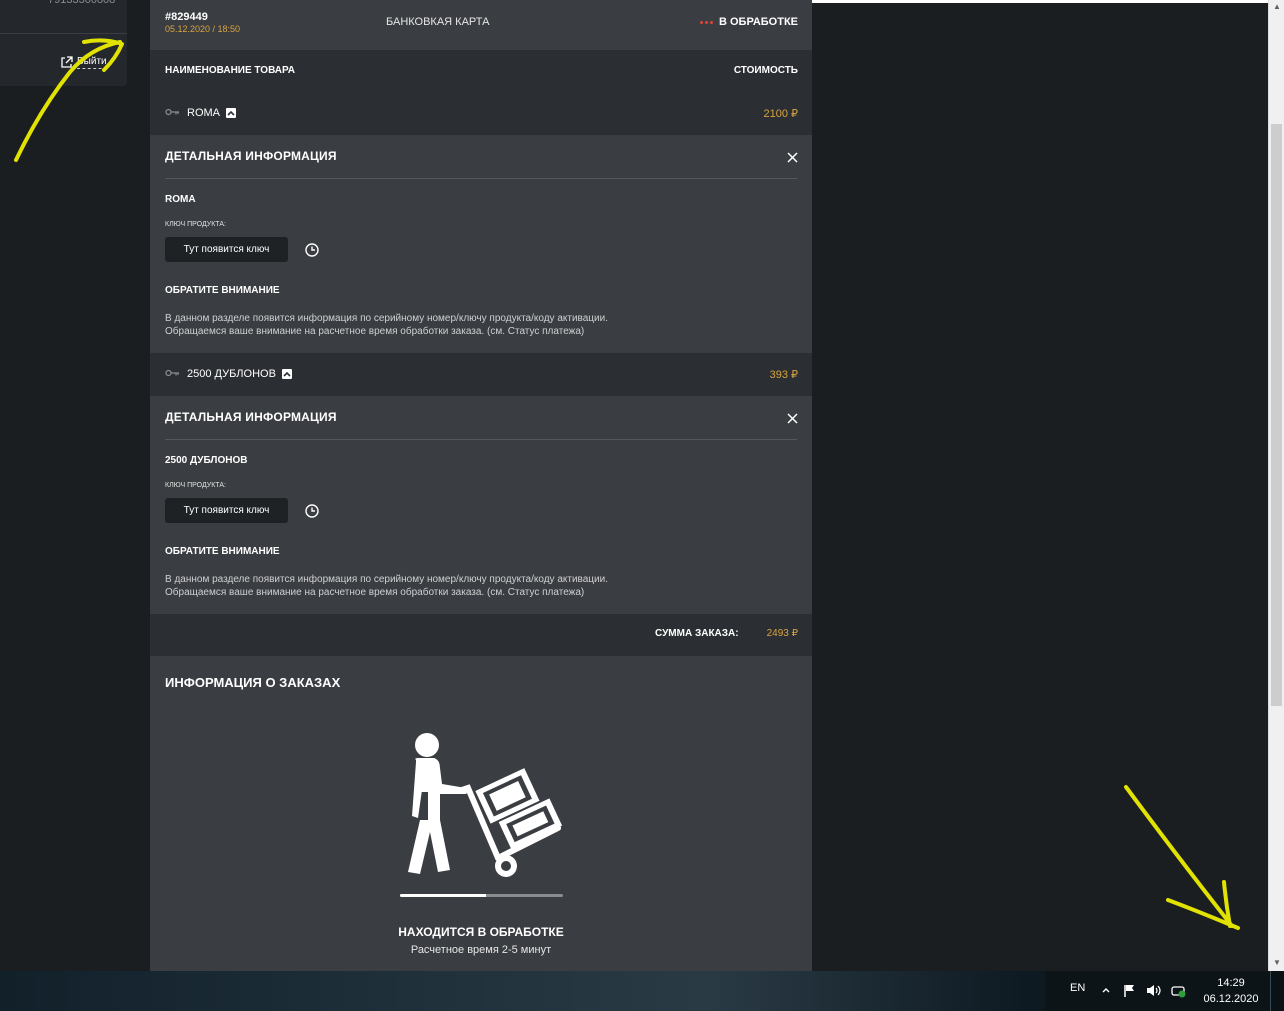 This screenshot has height=1011, width=1284. What do you see at coordinates (63, 43) in the screenshot?
I see `account-sidebar: 79133300808 Выйти` at bounding box center [63, 43].